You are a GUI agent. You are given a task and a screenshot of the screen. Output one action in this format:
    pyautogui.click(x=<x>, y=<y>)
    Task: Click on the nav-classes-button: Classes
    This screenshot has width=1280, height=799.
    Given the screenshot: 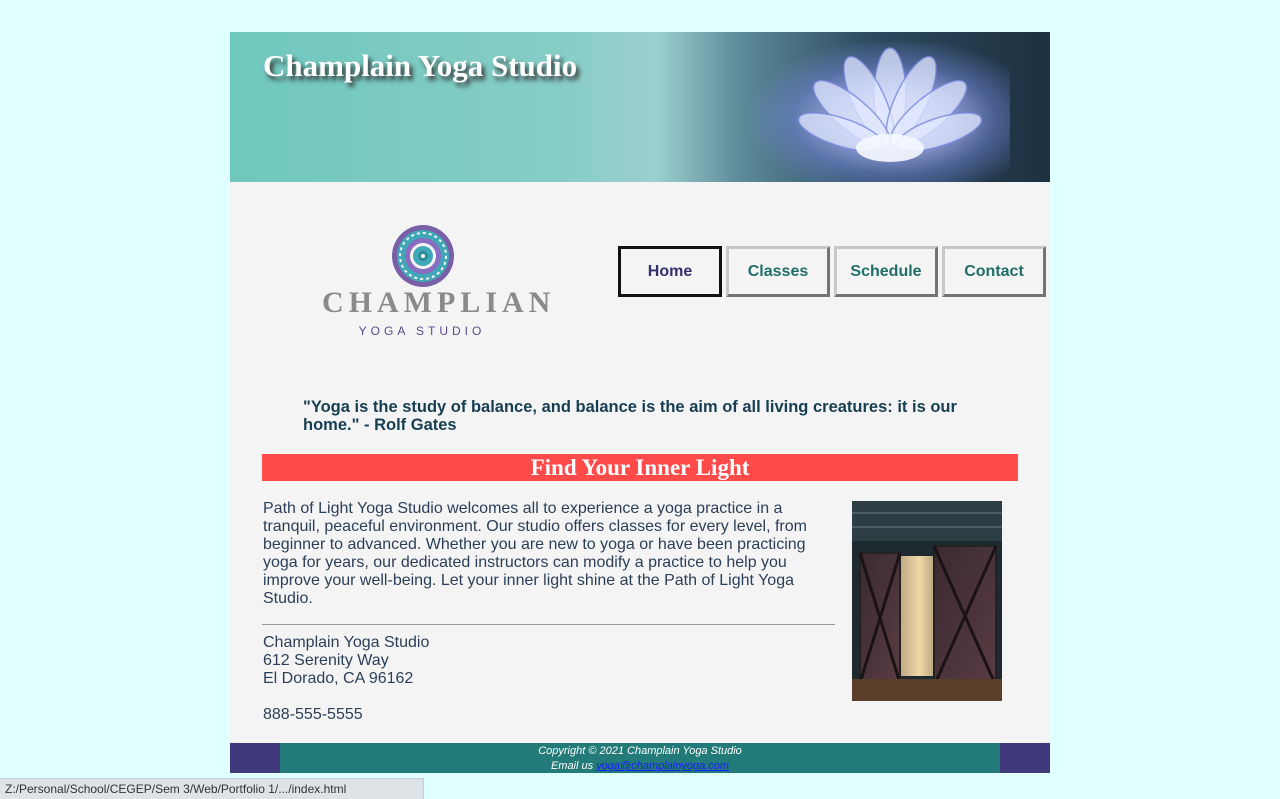 What is the action you would take?
    pyautogui.click(x=778, y=271)
    